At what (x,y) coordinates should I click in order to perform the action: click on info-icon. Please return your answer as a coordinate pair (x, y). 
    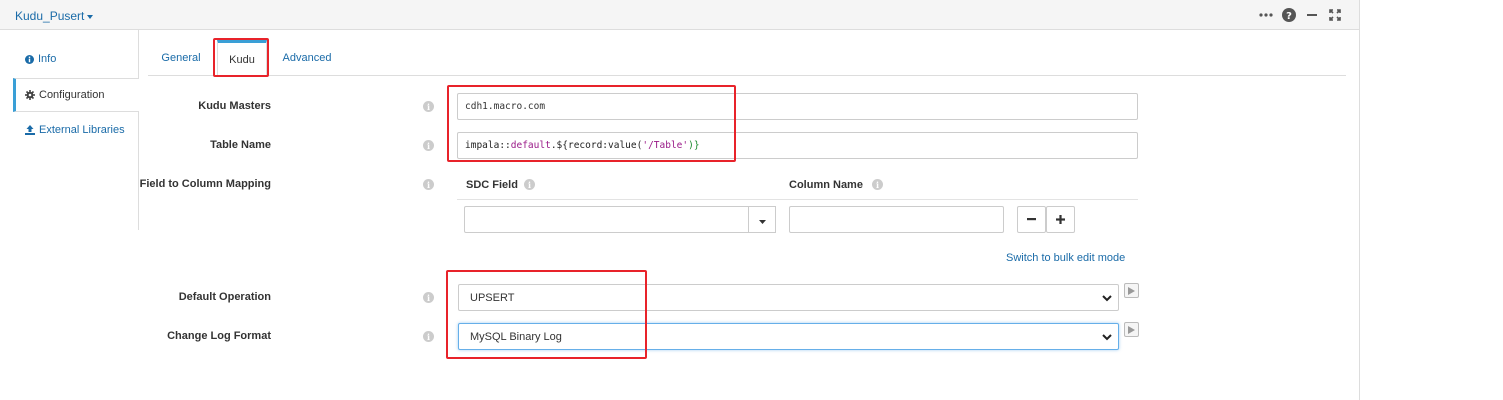
    Looking at the image, I should click on (29, 59).